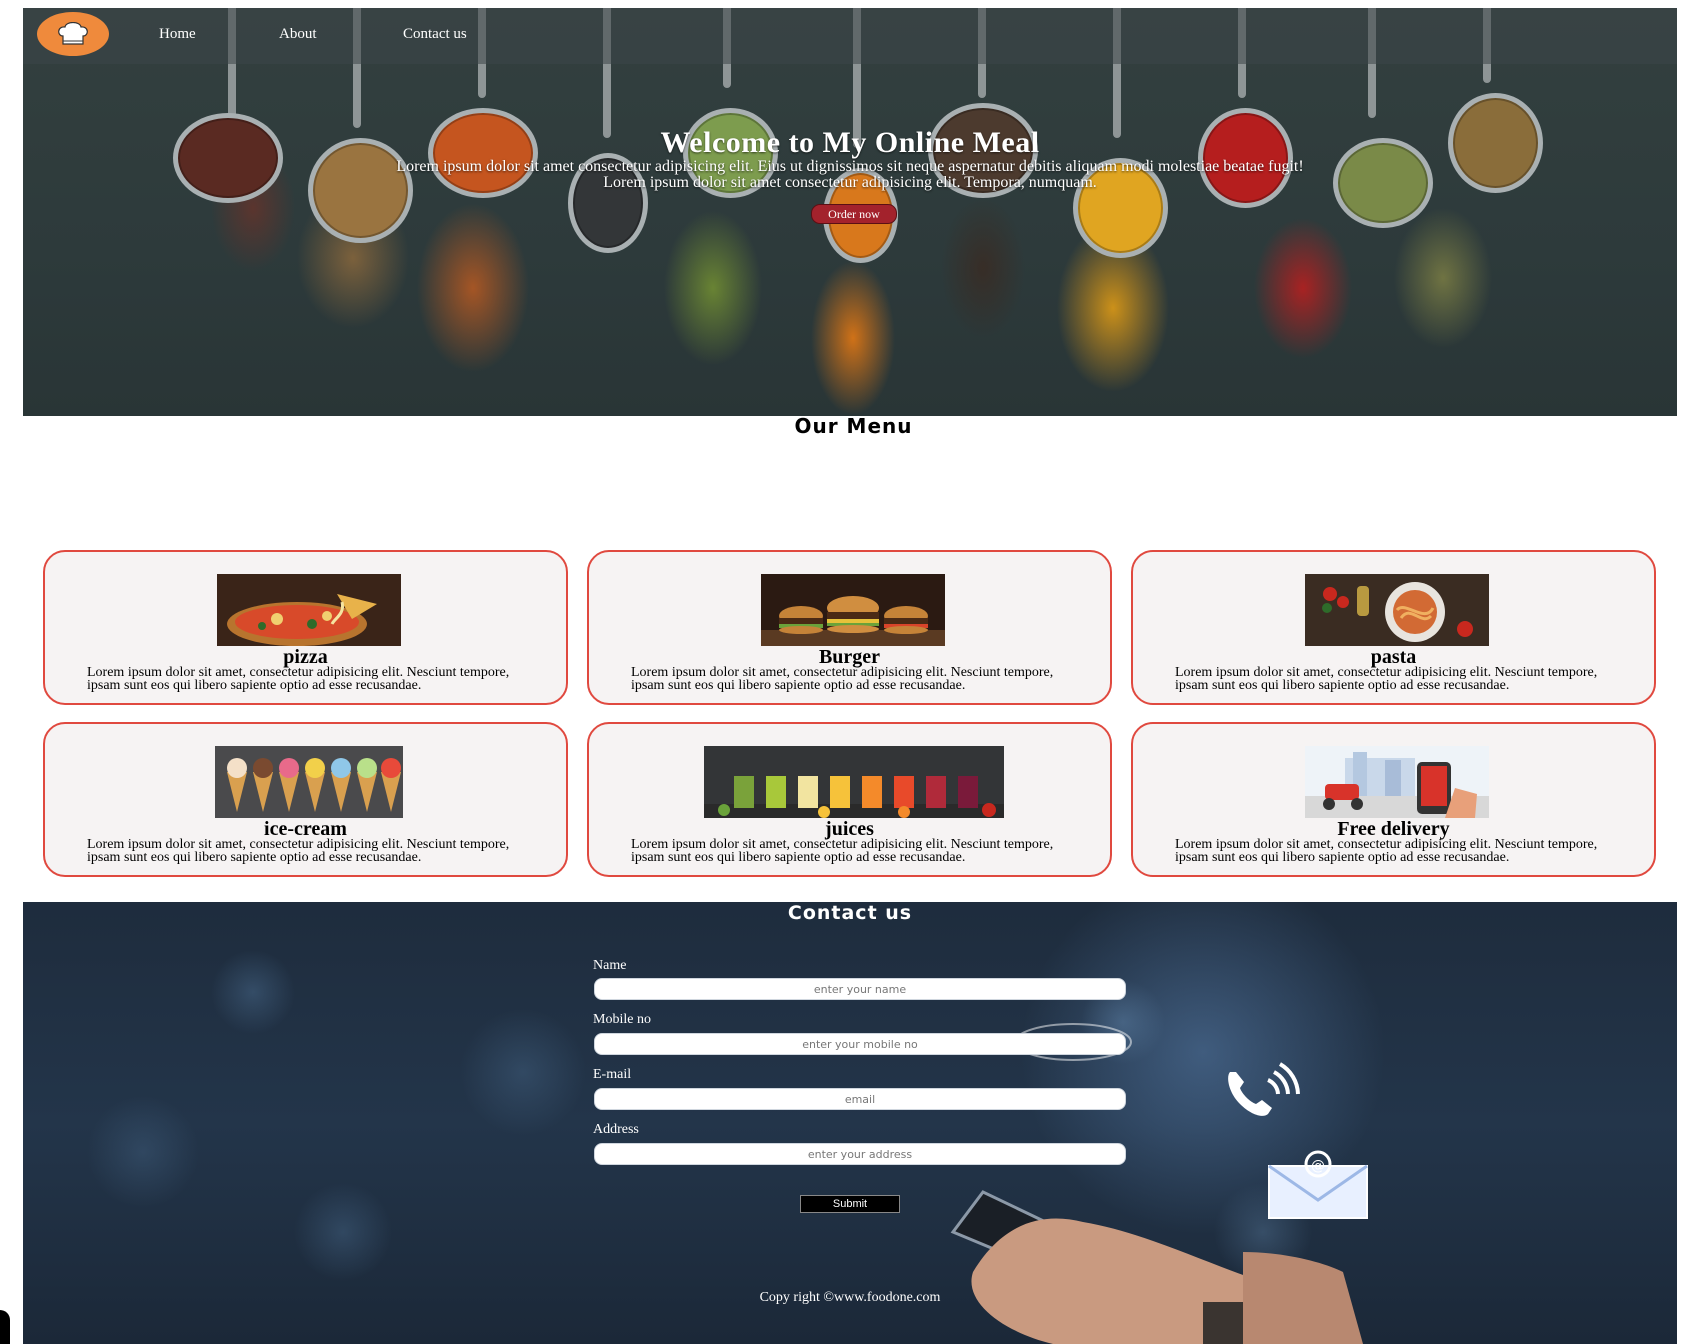  I want to click on window-corner, so click(5, 1327).